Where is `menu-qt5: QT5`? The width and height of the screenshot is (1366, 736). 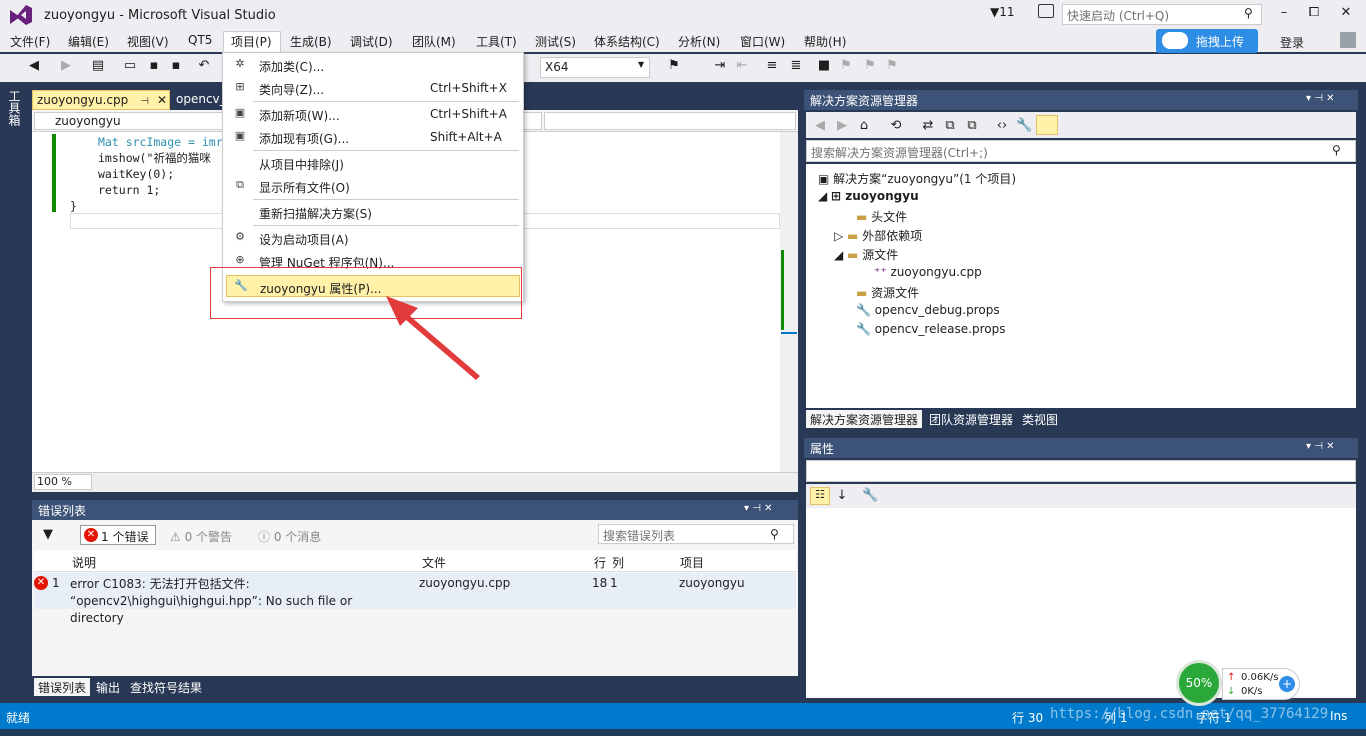
menu-qt5: QT5 is located at coordinates (200, 40).